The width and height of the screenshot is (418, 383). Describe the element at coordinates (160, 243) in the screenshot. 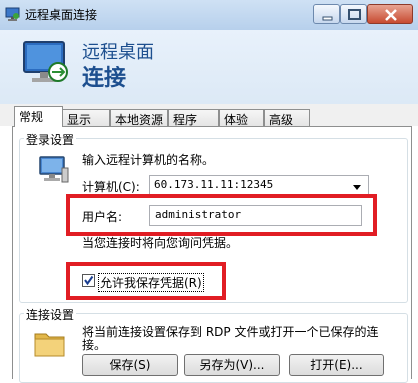

I see `credentials-hint: 当您连接时将向您询问凭据。` at that location.